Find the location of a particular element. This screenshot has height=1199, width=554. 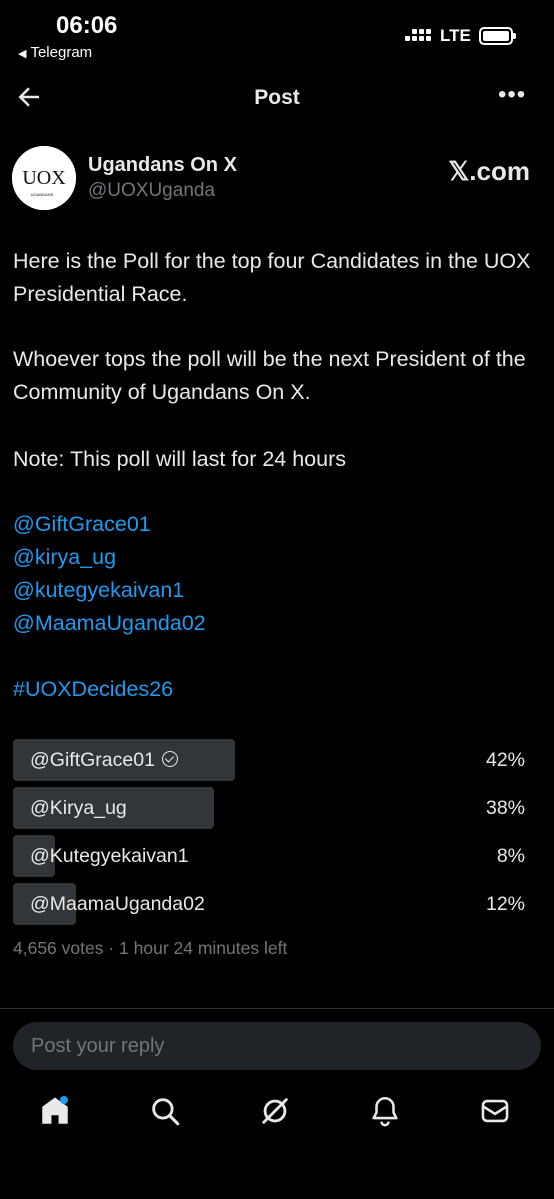

tab-bar is located at coordinates (277, 1139).